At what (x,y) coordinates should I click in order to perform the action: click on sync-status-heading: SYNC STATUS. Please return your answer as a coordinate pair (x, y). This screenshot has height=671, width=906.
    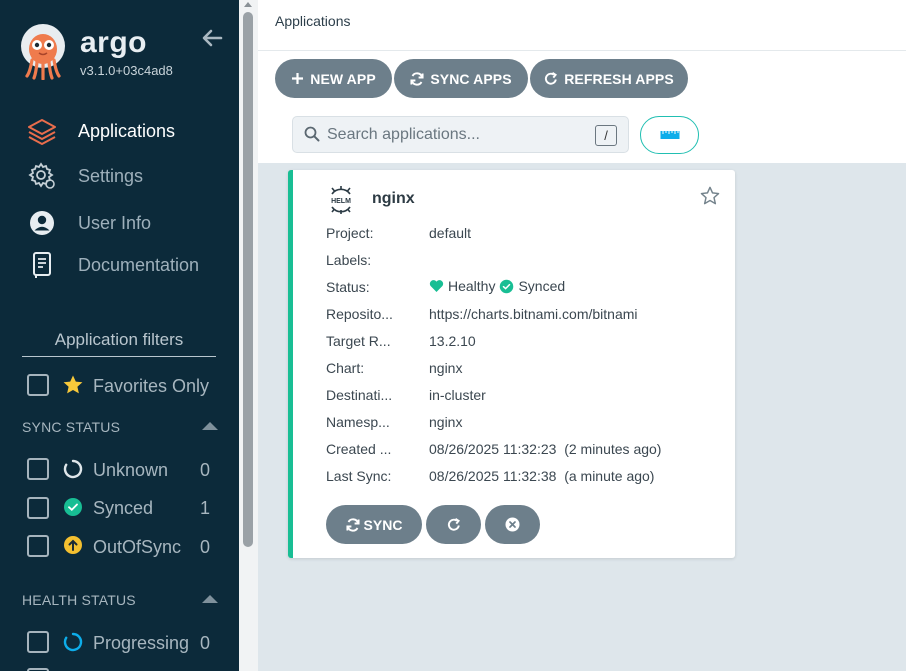
    Looking at the image, I should click on (71, 427).